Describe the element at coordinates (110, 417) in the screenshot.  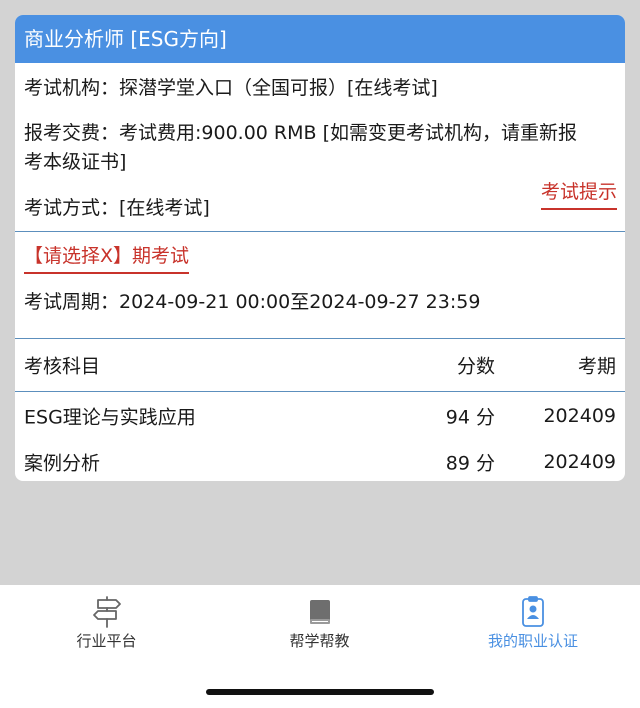
I see `row-subject: ESG理论与实践应用` at that location.